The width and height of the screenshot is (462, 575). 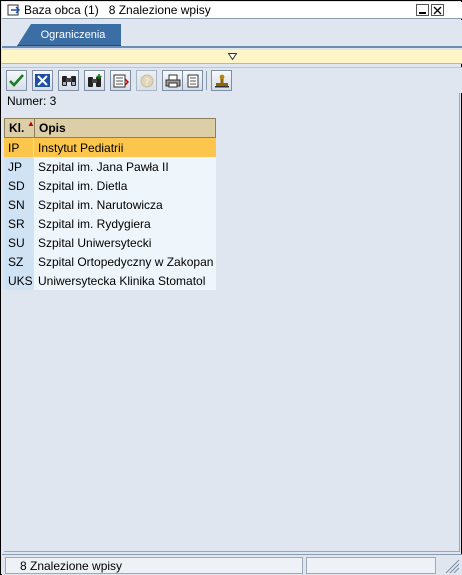 I want to click on result-number-label: Numer: 3, so click(x=32, y=101).